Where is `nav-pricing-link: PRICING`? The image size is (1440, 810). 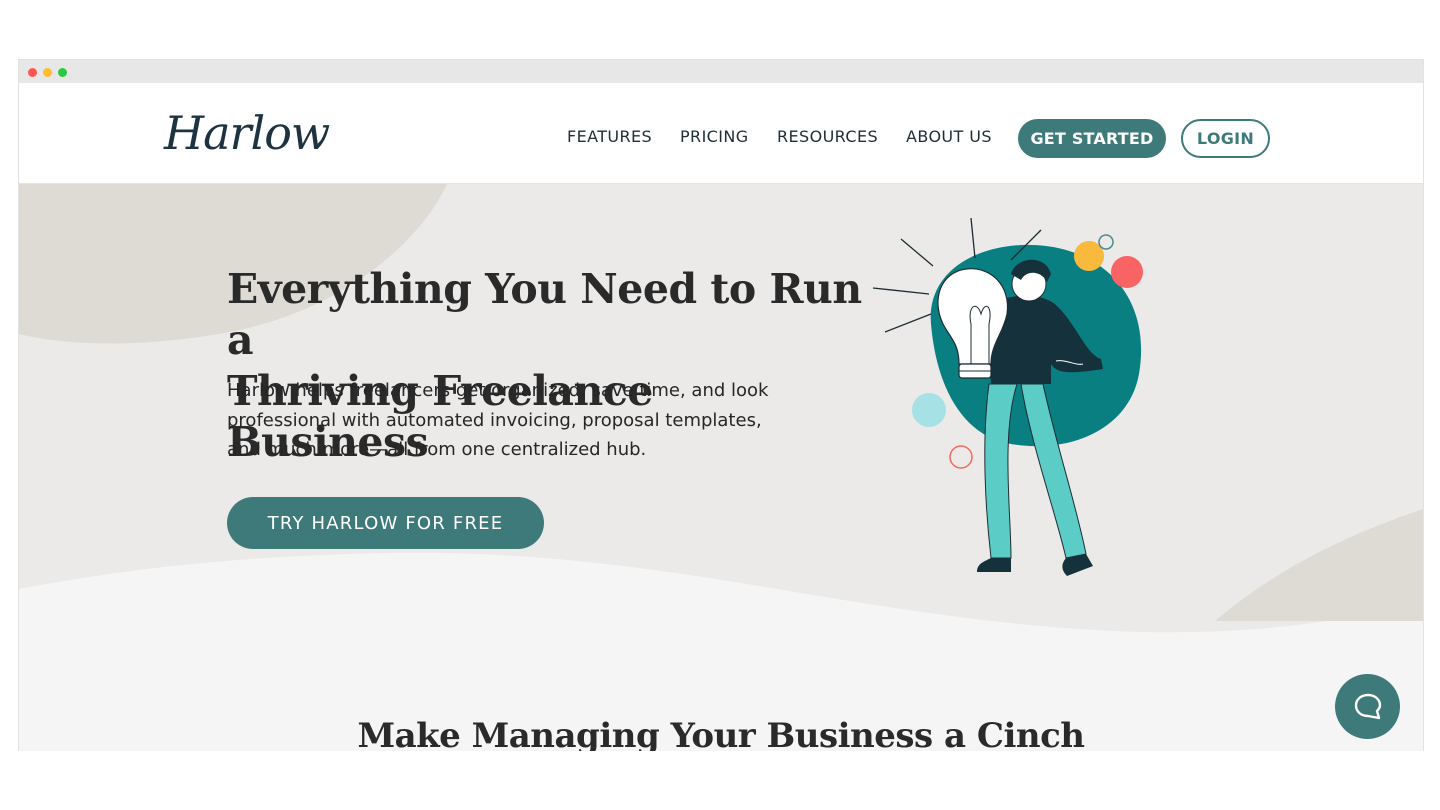 nav-pricing-link: PRICING is located at coordinates (714, 137).